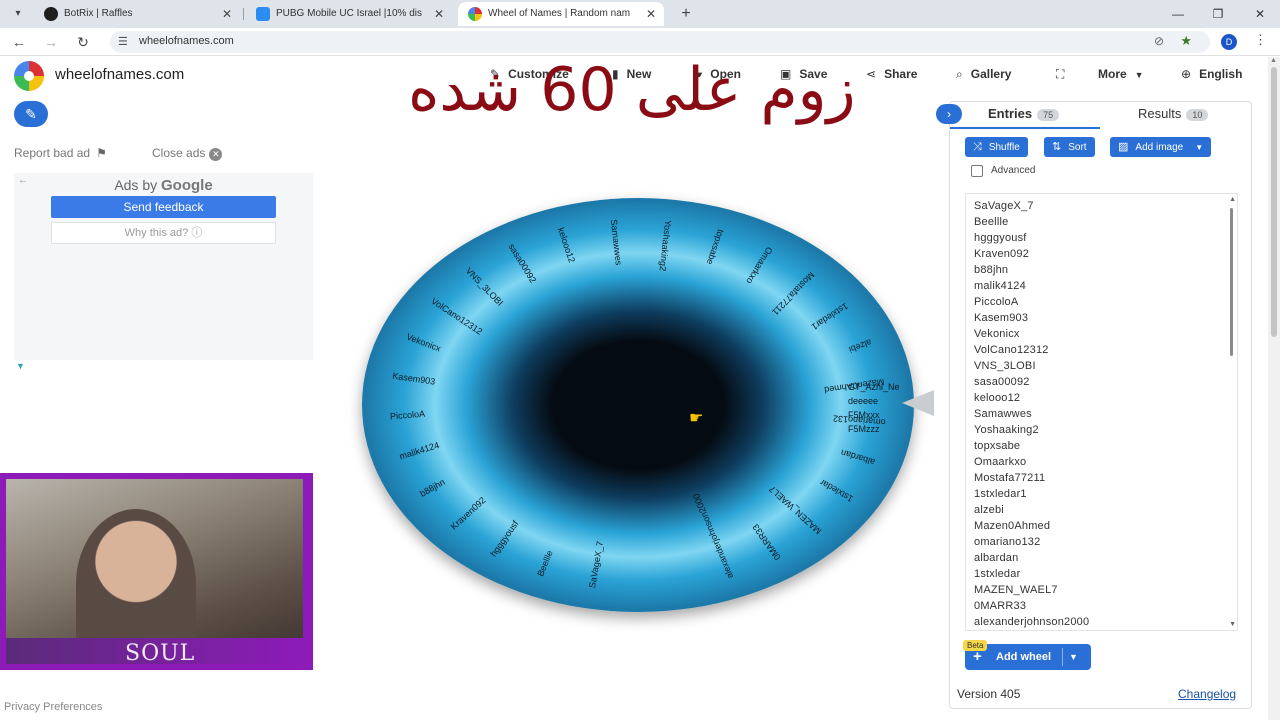  Describe the element at coordinates (1004, 206) in the screenshot. I see `entry-line: SaVageX_7` at that location.